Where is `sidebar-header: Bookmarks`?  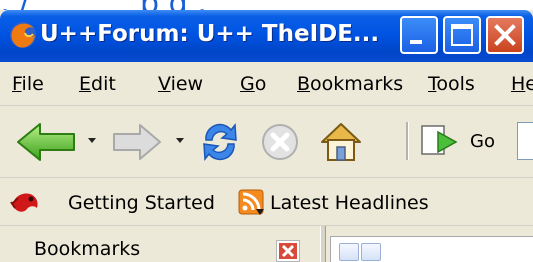 sidebar-header: Bookmarks is located at coordinates (160, 244).